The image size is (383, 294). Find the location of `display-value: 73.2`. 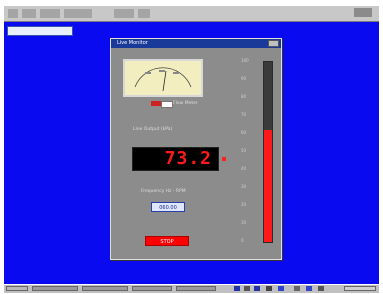

display-value: 73.2 is located at coordinates (188, 158).